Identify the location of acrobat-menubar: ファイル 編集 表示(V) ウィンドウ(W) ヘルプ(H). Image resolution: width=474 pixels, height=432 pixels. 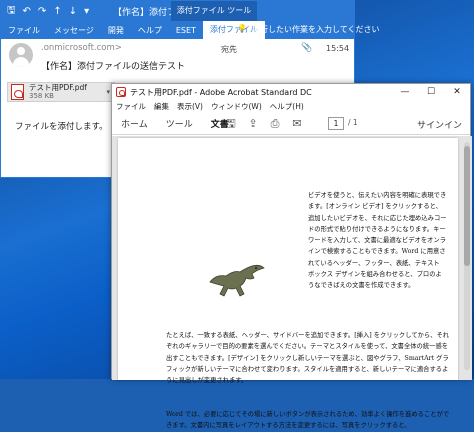
(291, 106).